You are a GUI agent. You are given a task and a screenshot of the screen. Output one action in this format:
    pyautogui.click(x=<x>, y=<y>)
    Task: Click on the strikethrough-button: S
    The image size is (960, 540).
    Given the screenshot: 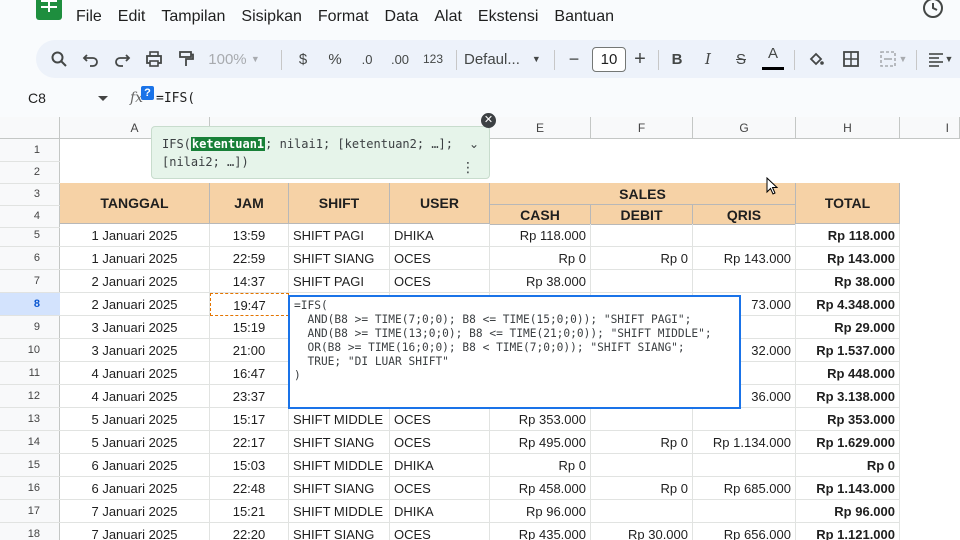 What is the action you would take?
    pyautogui.click(x=741, y=59)
    